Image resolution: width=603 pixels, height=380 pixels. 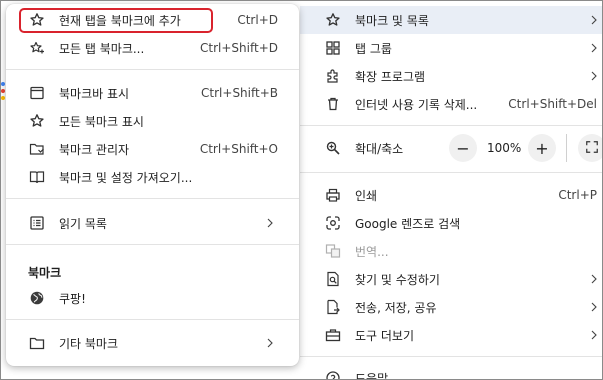 What do you see at coordinates (89, 343) in the screenshot?
I see `submenu-item-label: 기타 북마크` at bounding box center [89, 343].